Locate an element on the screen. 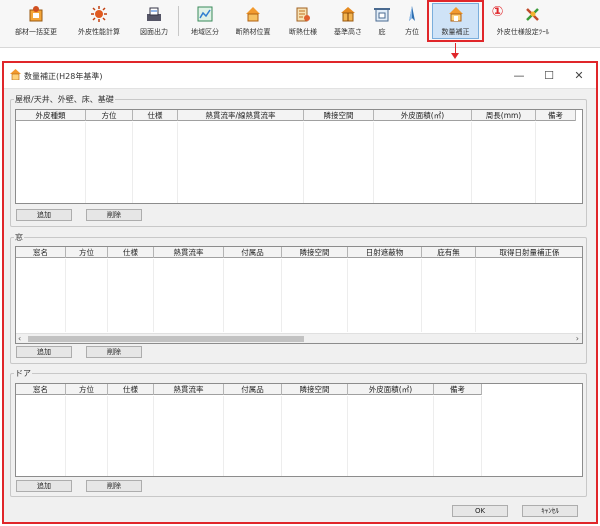 This screenshot has width=600, height=526. windows-table-body is located at coordinates (299, 295).